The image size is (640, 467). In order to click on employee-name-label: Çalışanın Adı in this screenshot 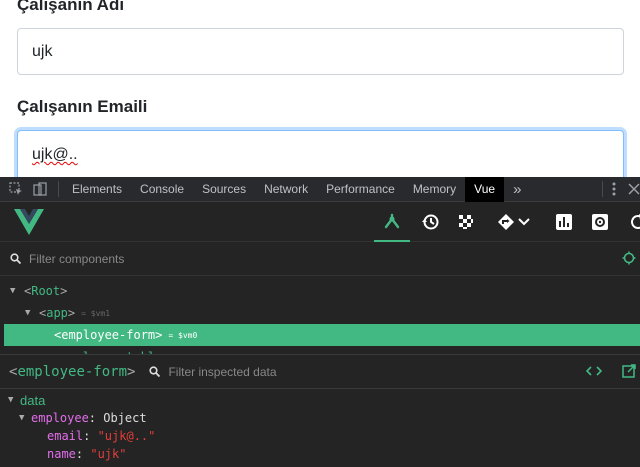, I will do `click(71, 7)`.